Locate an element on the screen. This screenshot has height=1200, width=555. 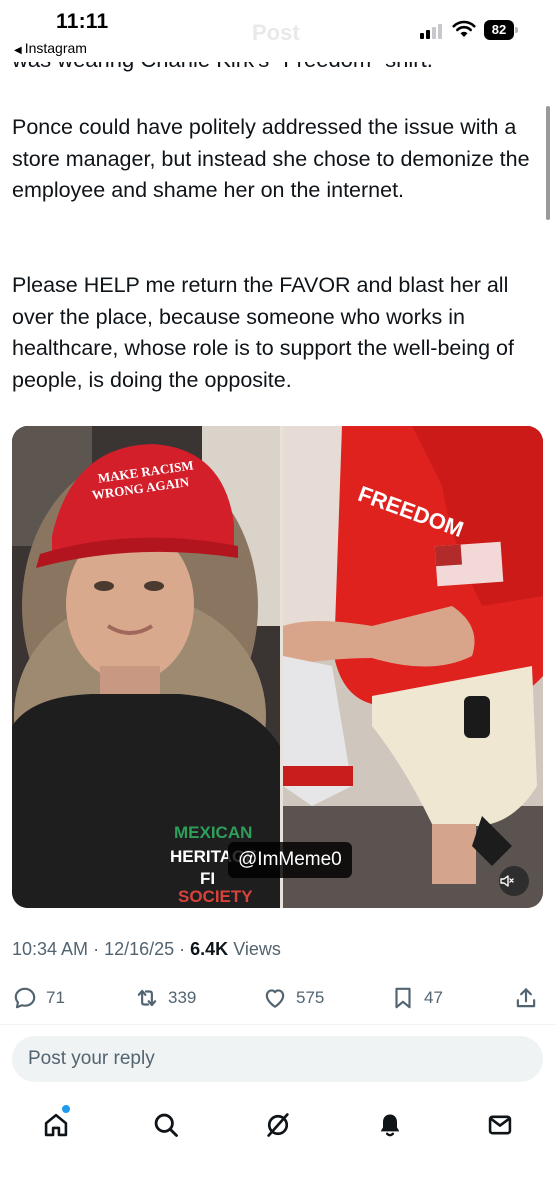
wifi-icon is located at coordinates (464, 28).